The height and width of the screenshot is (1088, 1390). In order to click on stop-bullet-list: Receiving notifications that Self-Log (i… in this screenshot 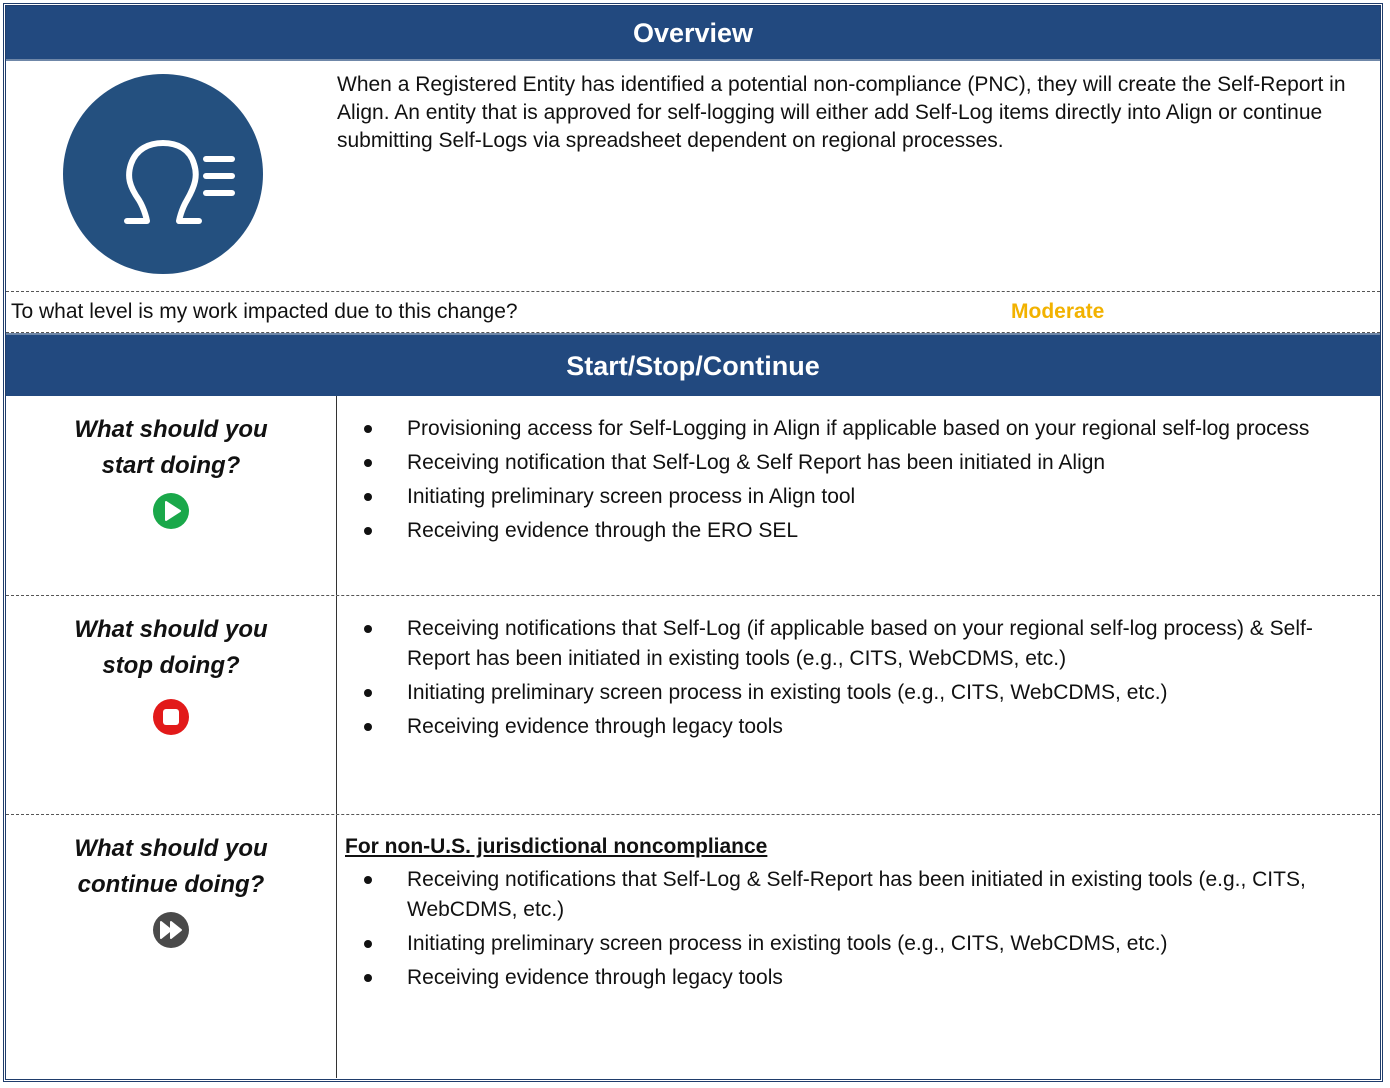, I will do `click(842, 680)`.